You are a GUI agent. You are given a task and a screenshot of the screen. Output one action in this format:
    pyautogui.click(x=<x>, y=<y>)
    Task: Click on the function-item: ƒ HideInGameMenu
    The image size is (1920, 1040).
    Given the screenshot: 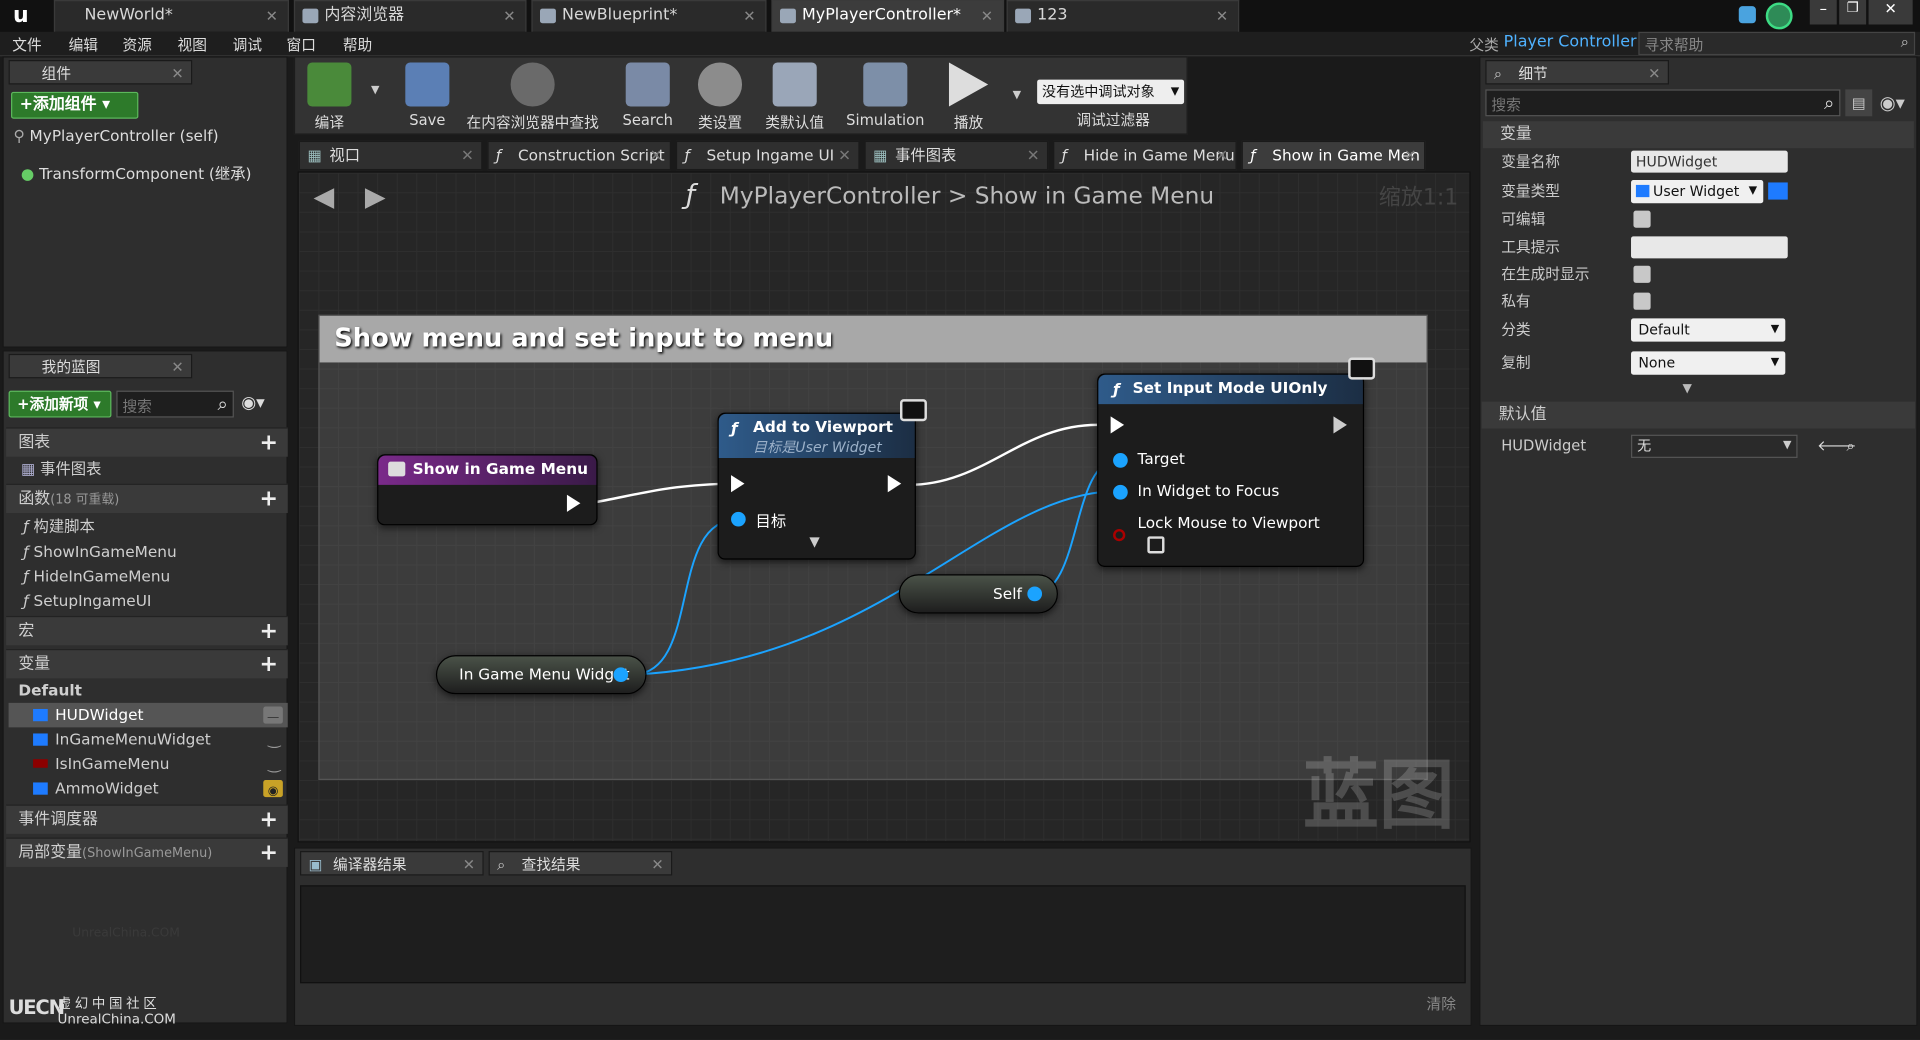 What is the action you would take?
    pyautogui.click(x=148, y=576)
    